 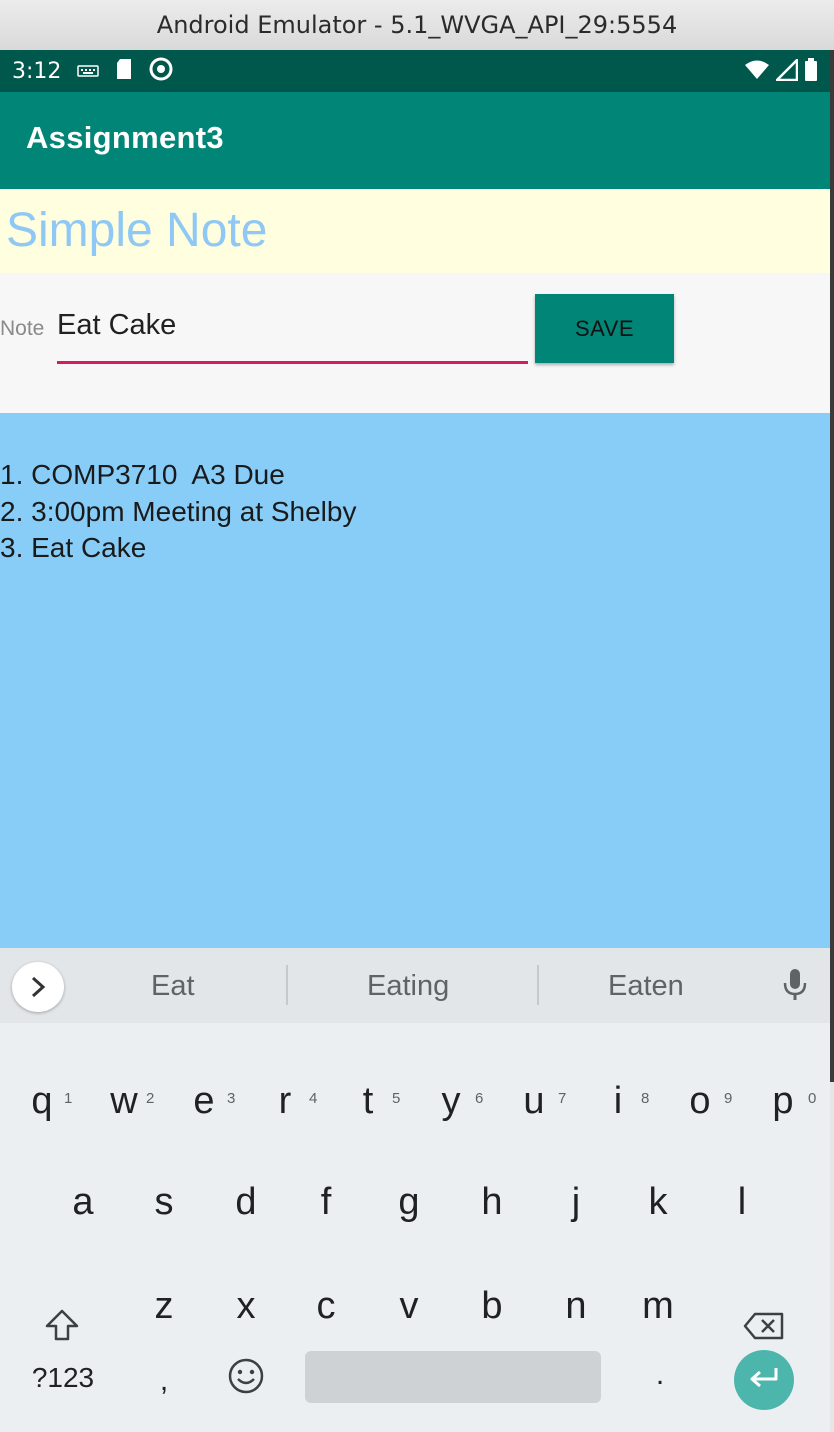 What do you see at coordinates (116, 325) in the screenshot?
I see `note-input: Eat Cake` at bounding box center [116, 325].